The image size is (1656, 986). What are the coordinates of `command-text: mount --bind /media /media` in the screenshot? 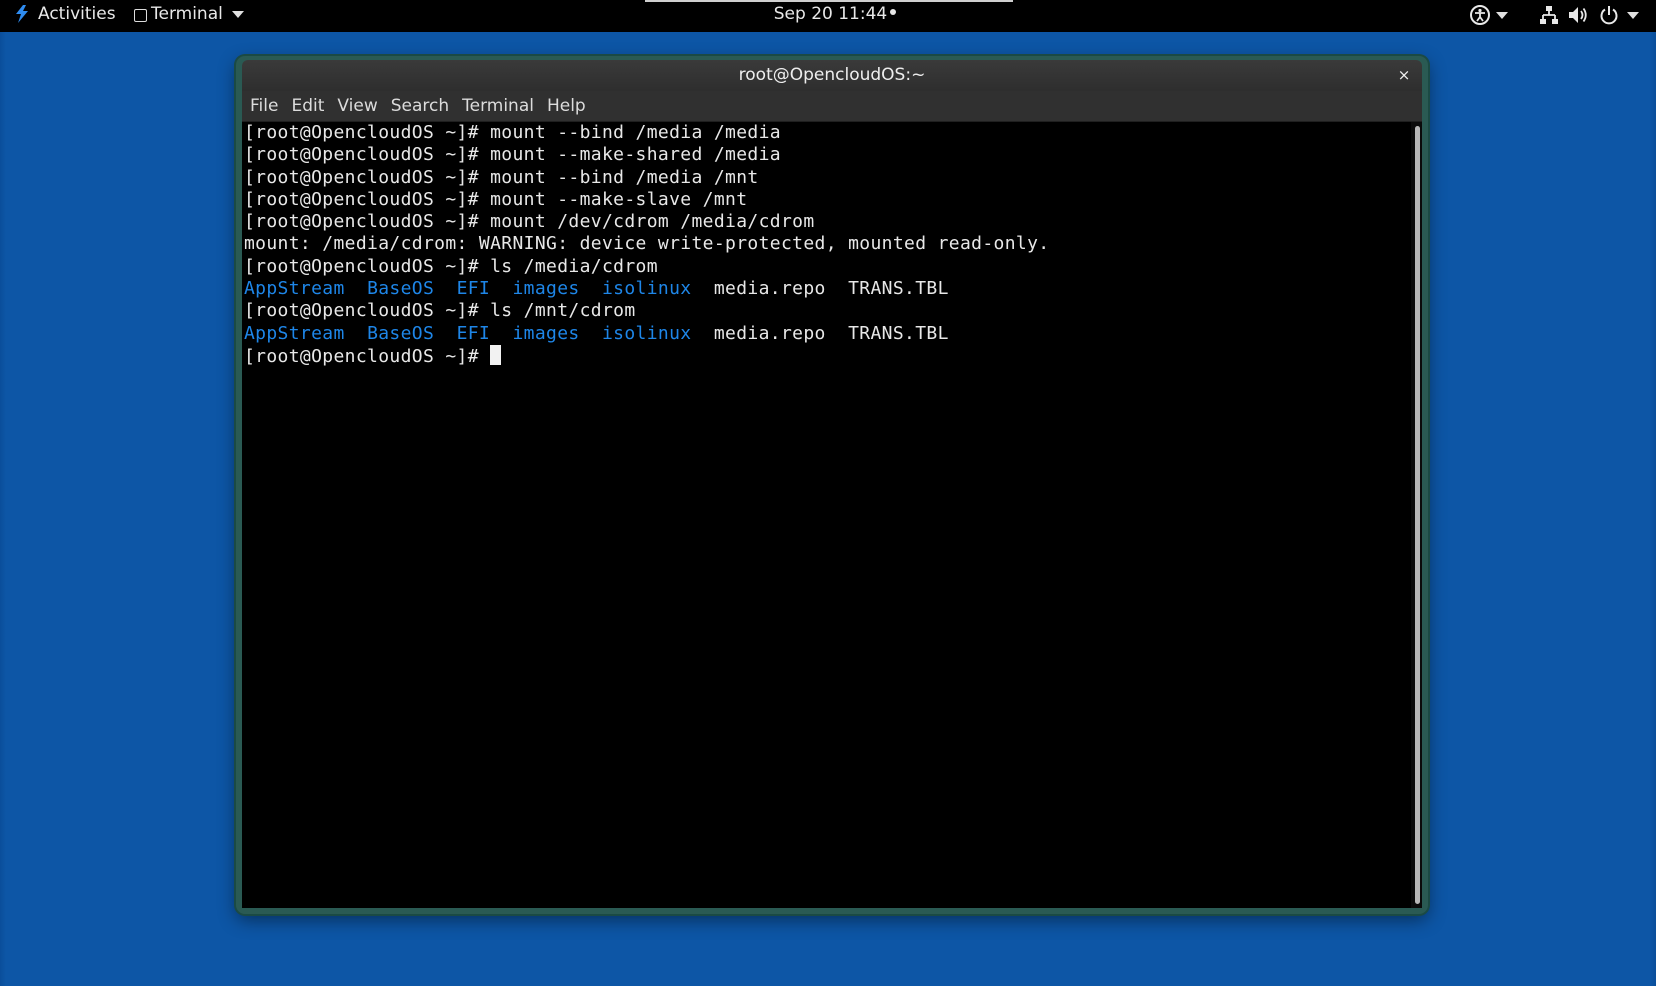 It's located at (635, 132).